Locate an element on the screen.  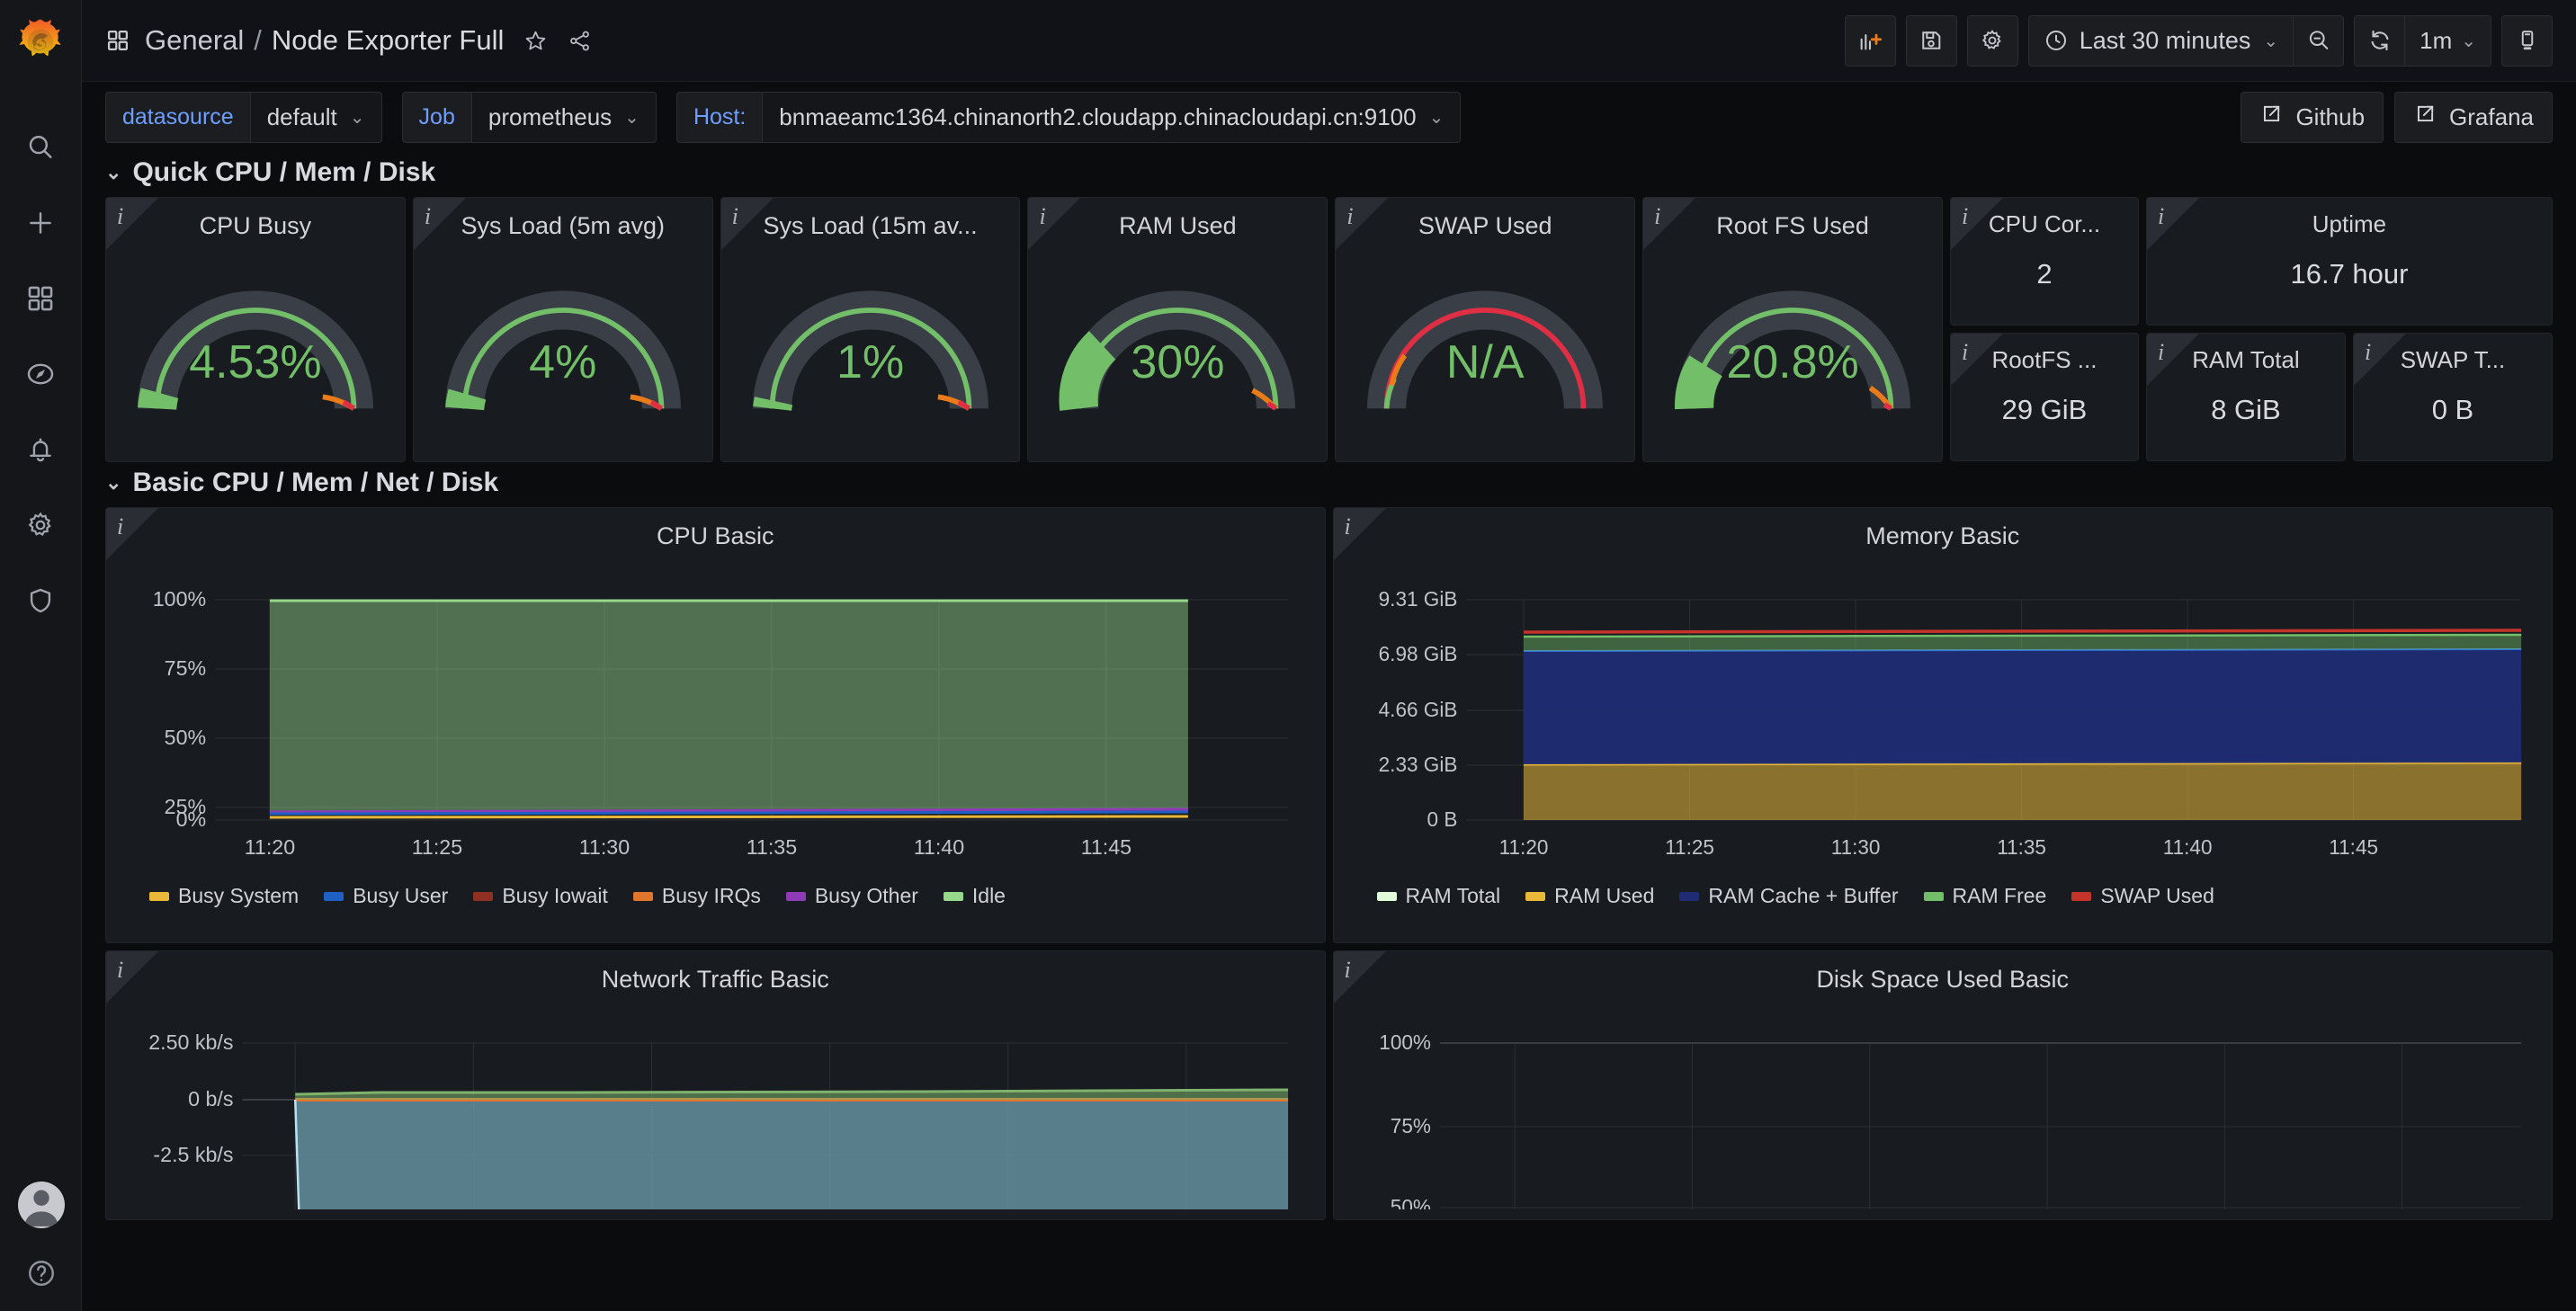
avatar is located at coordinates (41, 1205).